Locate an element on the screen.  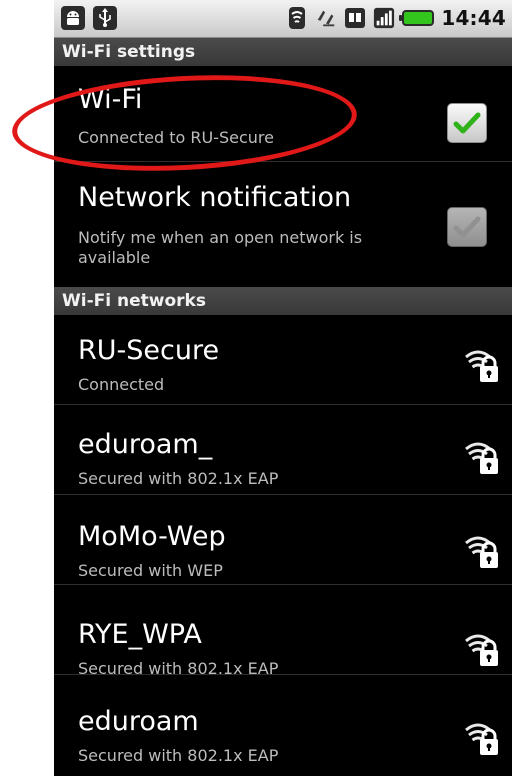
network-item: RU-Secure Connected is located at coordinates (283, 360).